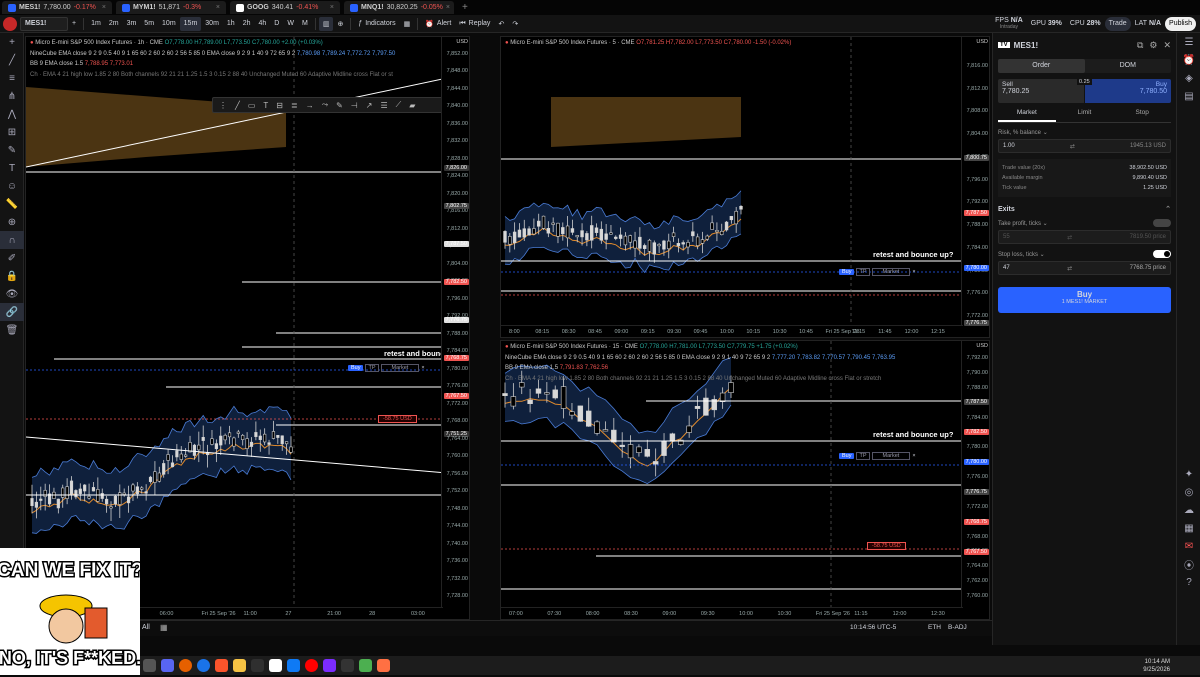 The height and width of the screenshot is (677, 1200). I want to click on user-avatar, so click(10, 23).